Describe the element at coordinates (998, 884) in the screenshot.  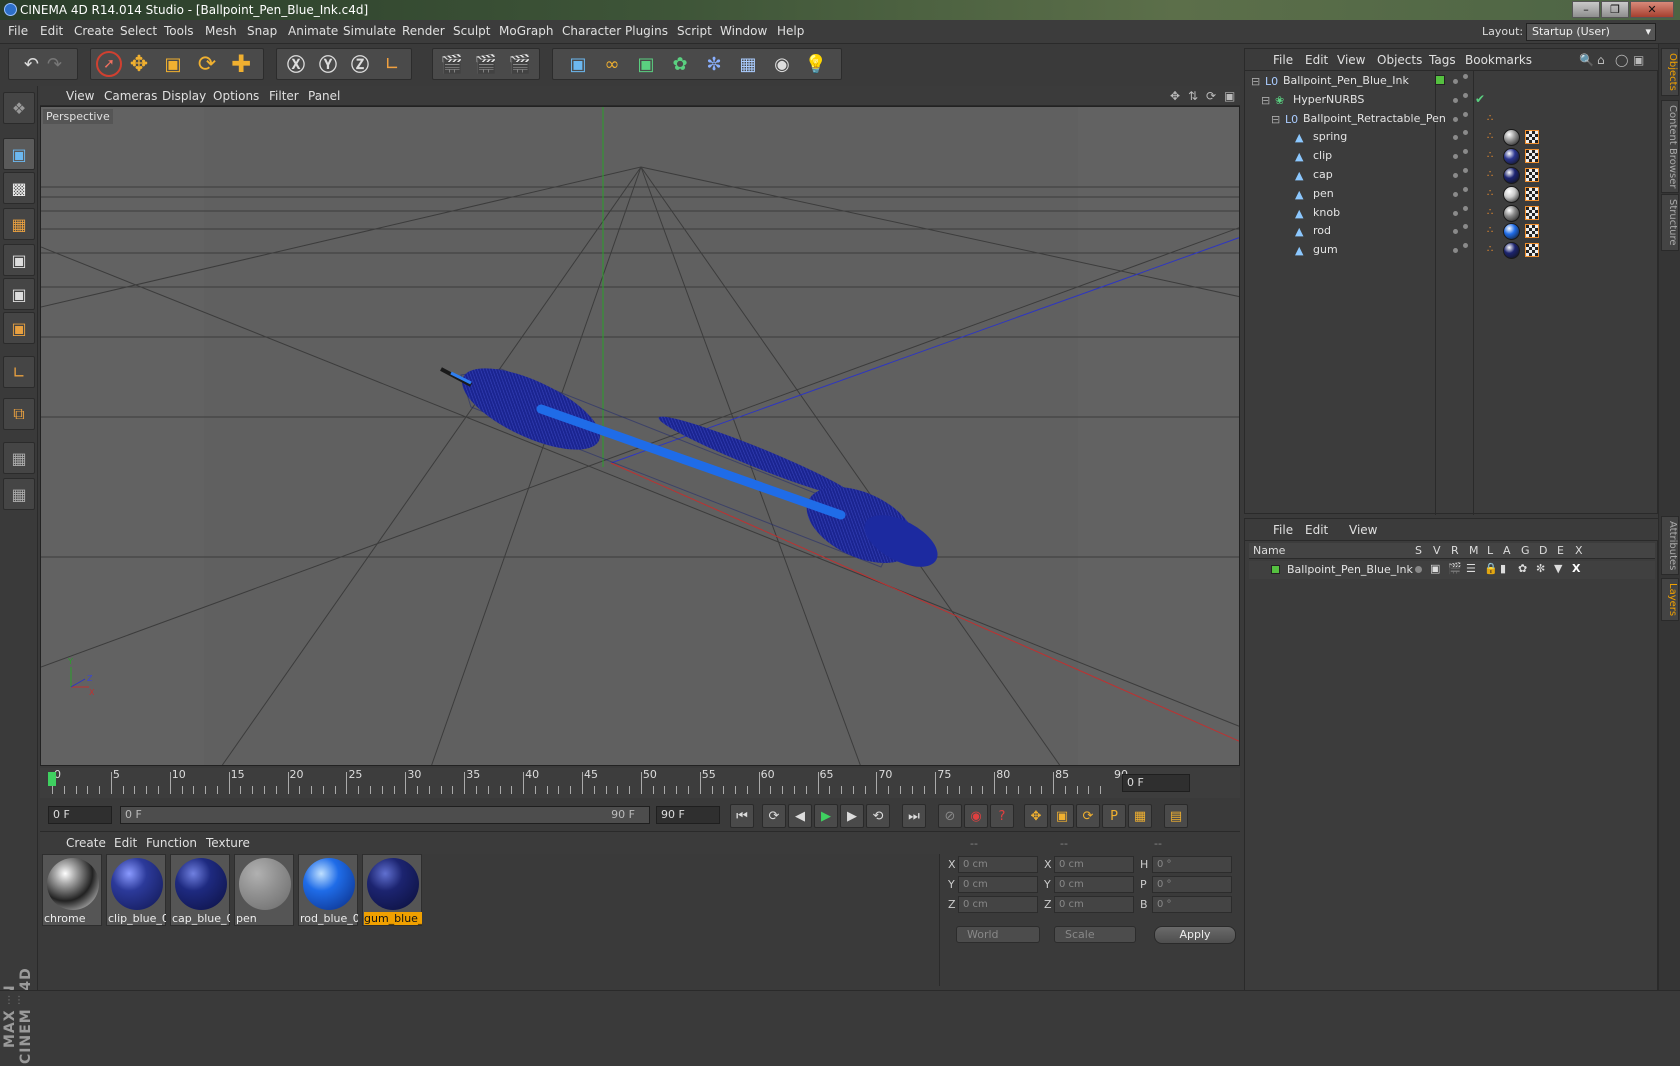
I see `position-y-field: 0 cm` at that location.